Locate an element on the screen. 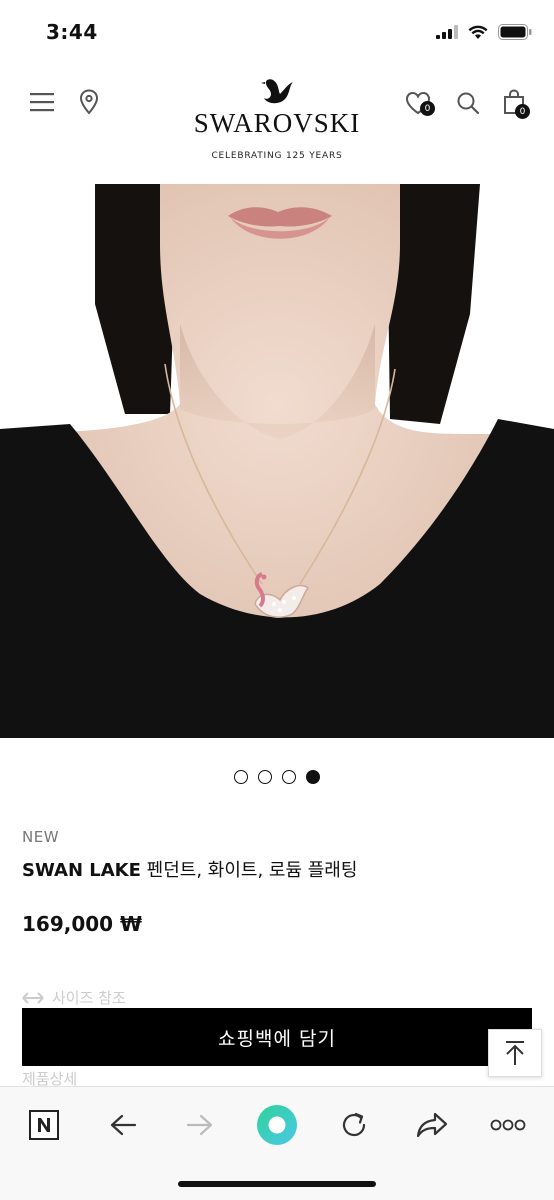 The image size is (554, 1200). size-guide-link: 사이즈 참조 is located at coordinates (74, 997).